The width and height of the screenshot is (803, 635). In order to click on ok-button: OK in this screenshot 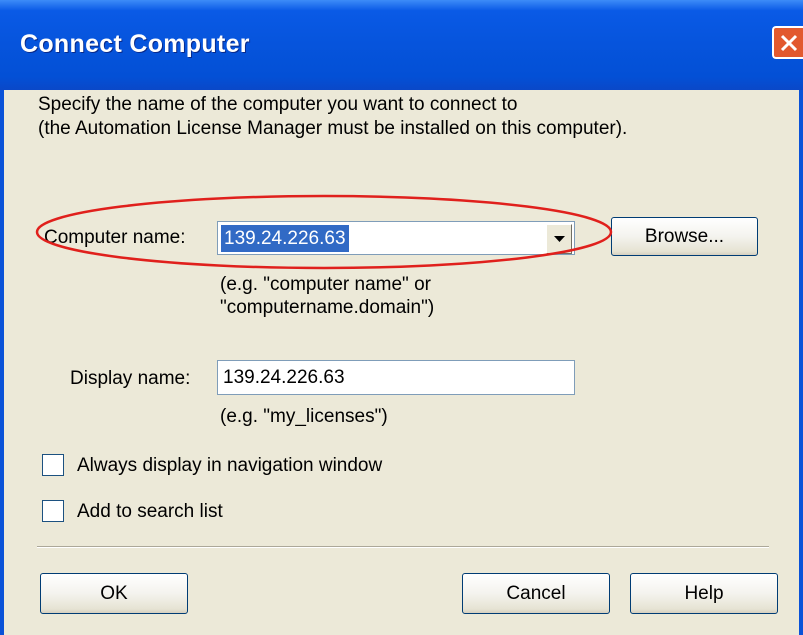, I will do `click(114, 593)`.